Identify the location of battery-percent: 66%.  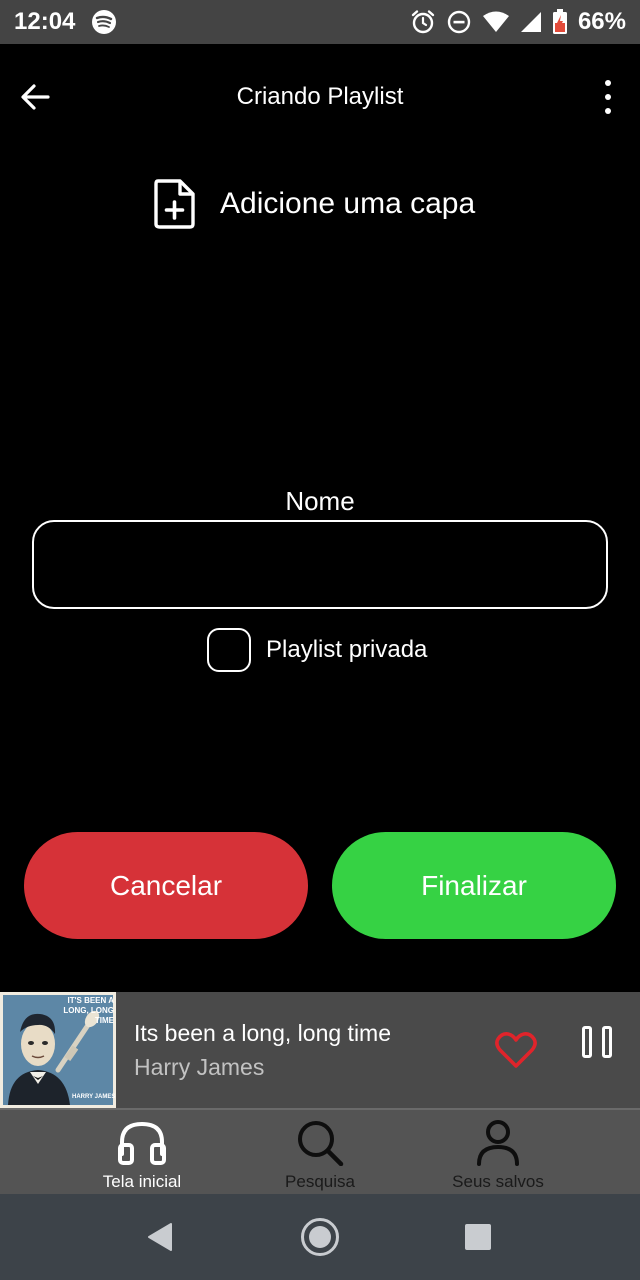
(601, 21).